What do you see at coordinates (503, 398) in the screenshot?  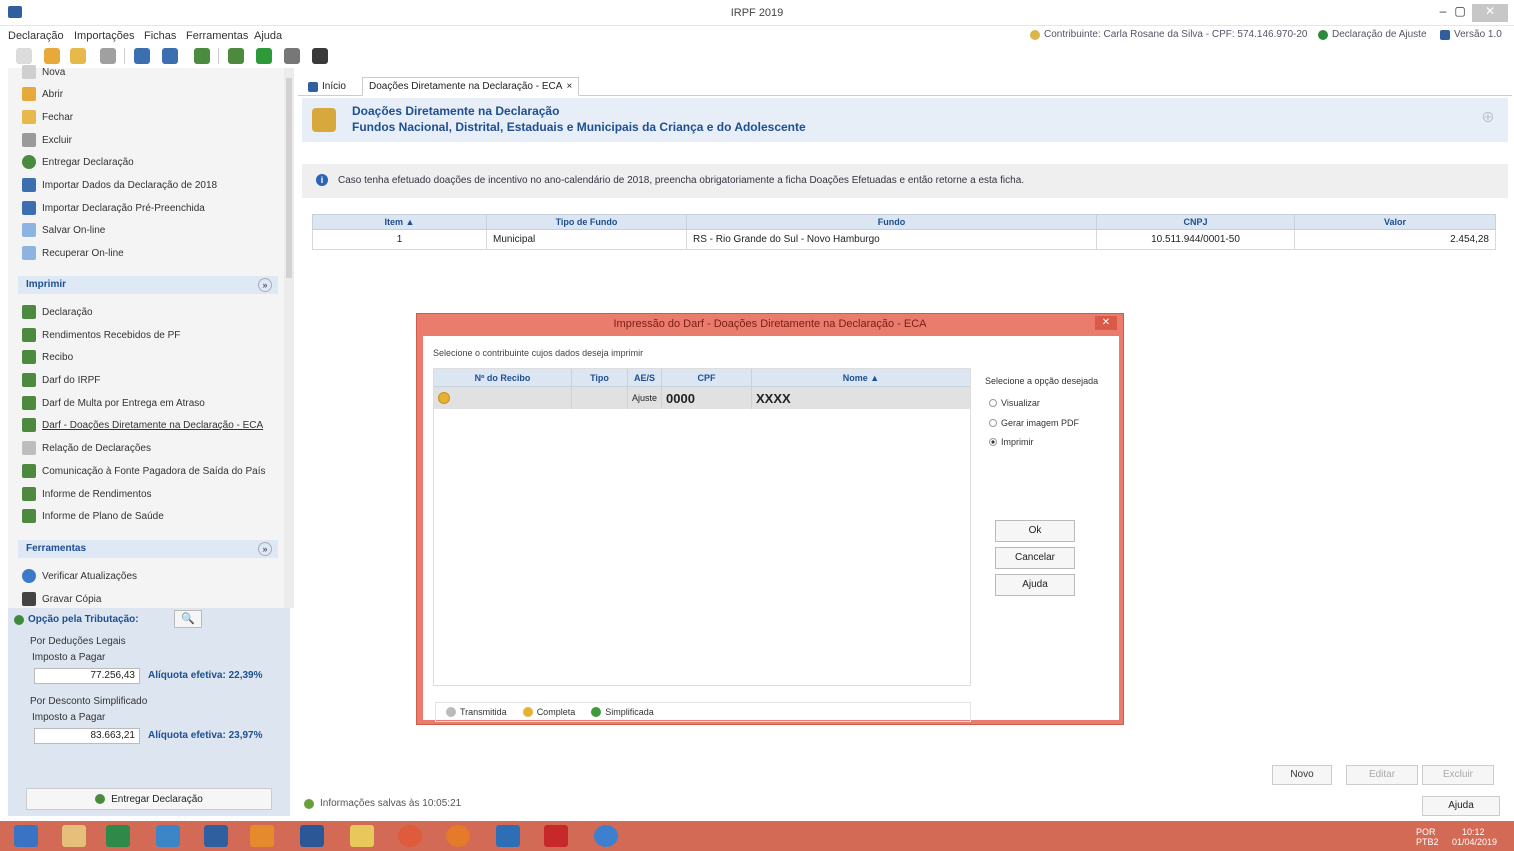 I see `cell-recibo` at bounding box center [503, 398].